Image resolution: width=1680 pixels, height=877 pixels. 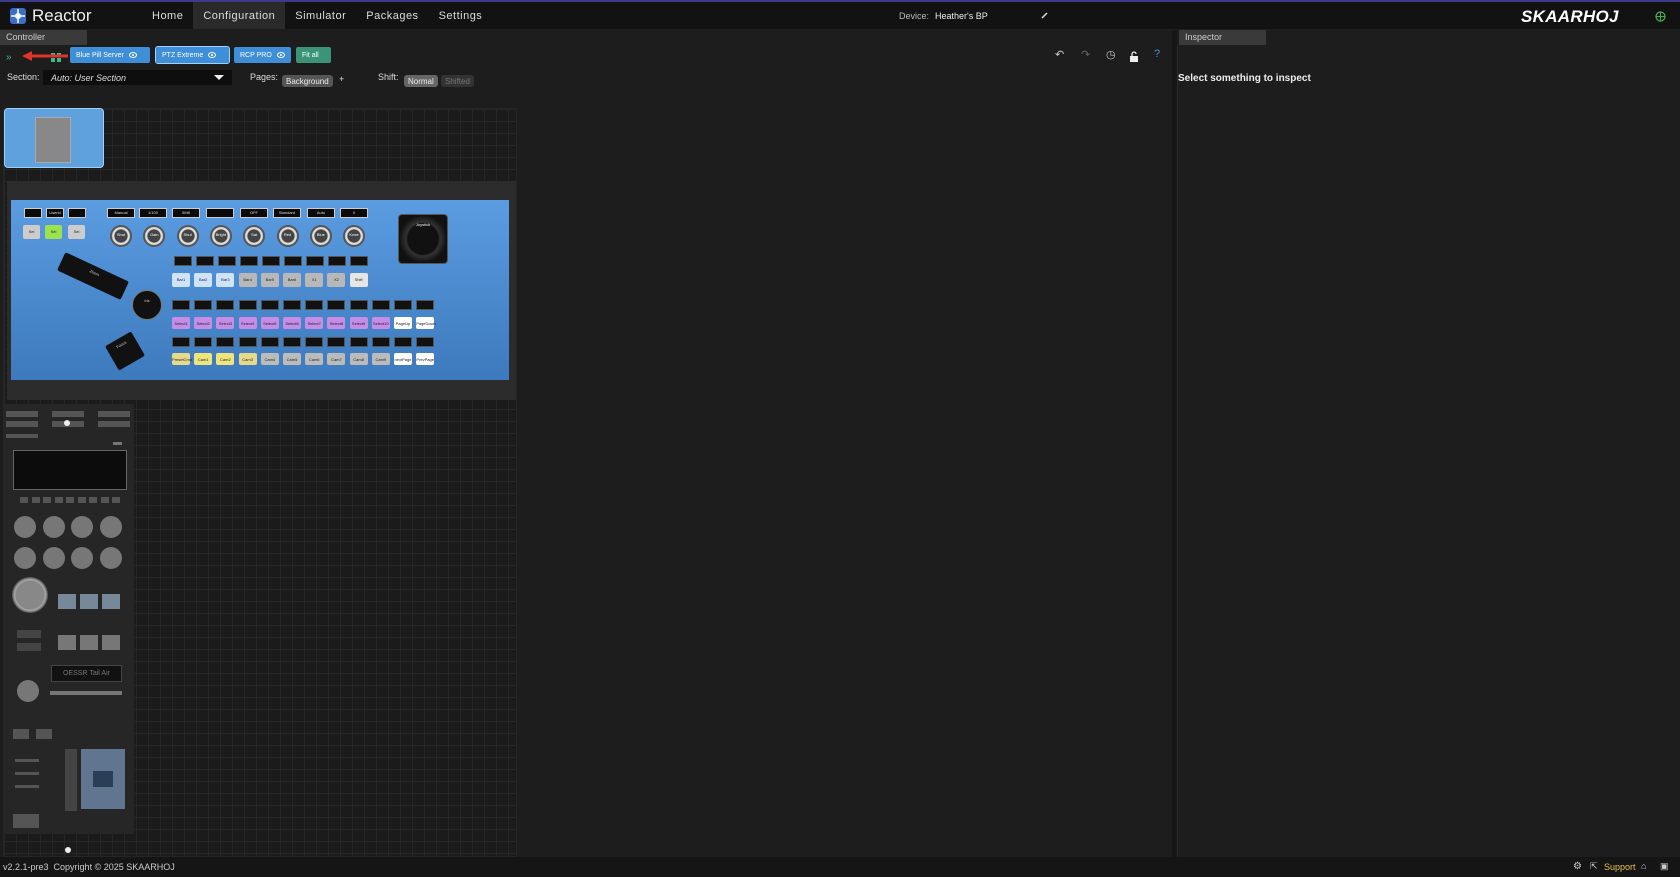 What do you see at coordinates (203, 280) in the screenshot?
I see `key-row1: Bar2` at bounding box center [203, 280].